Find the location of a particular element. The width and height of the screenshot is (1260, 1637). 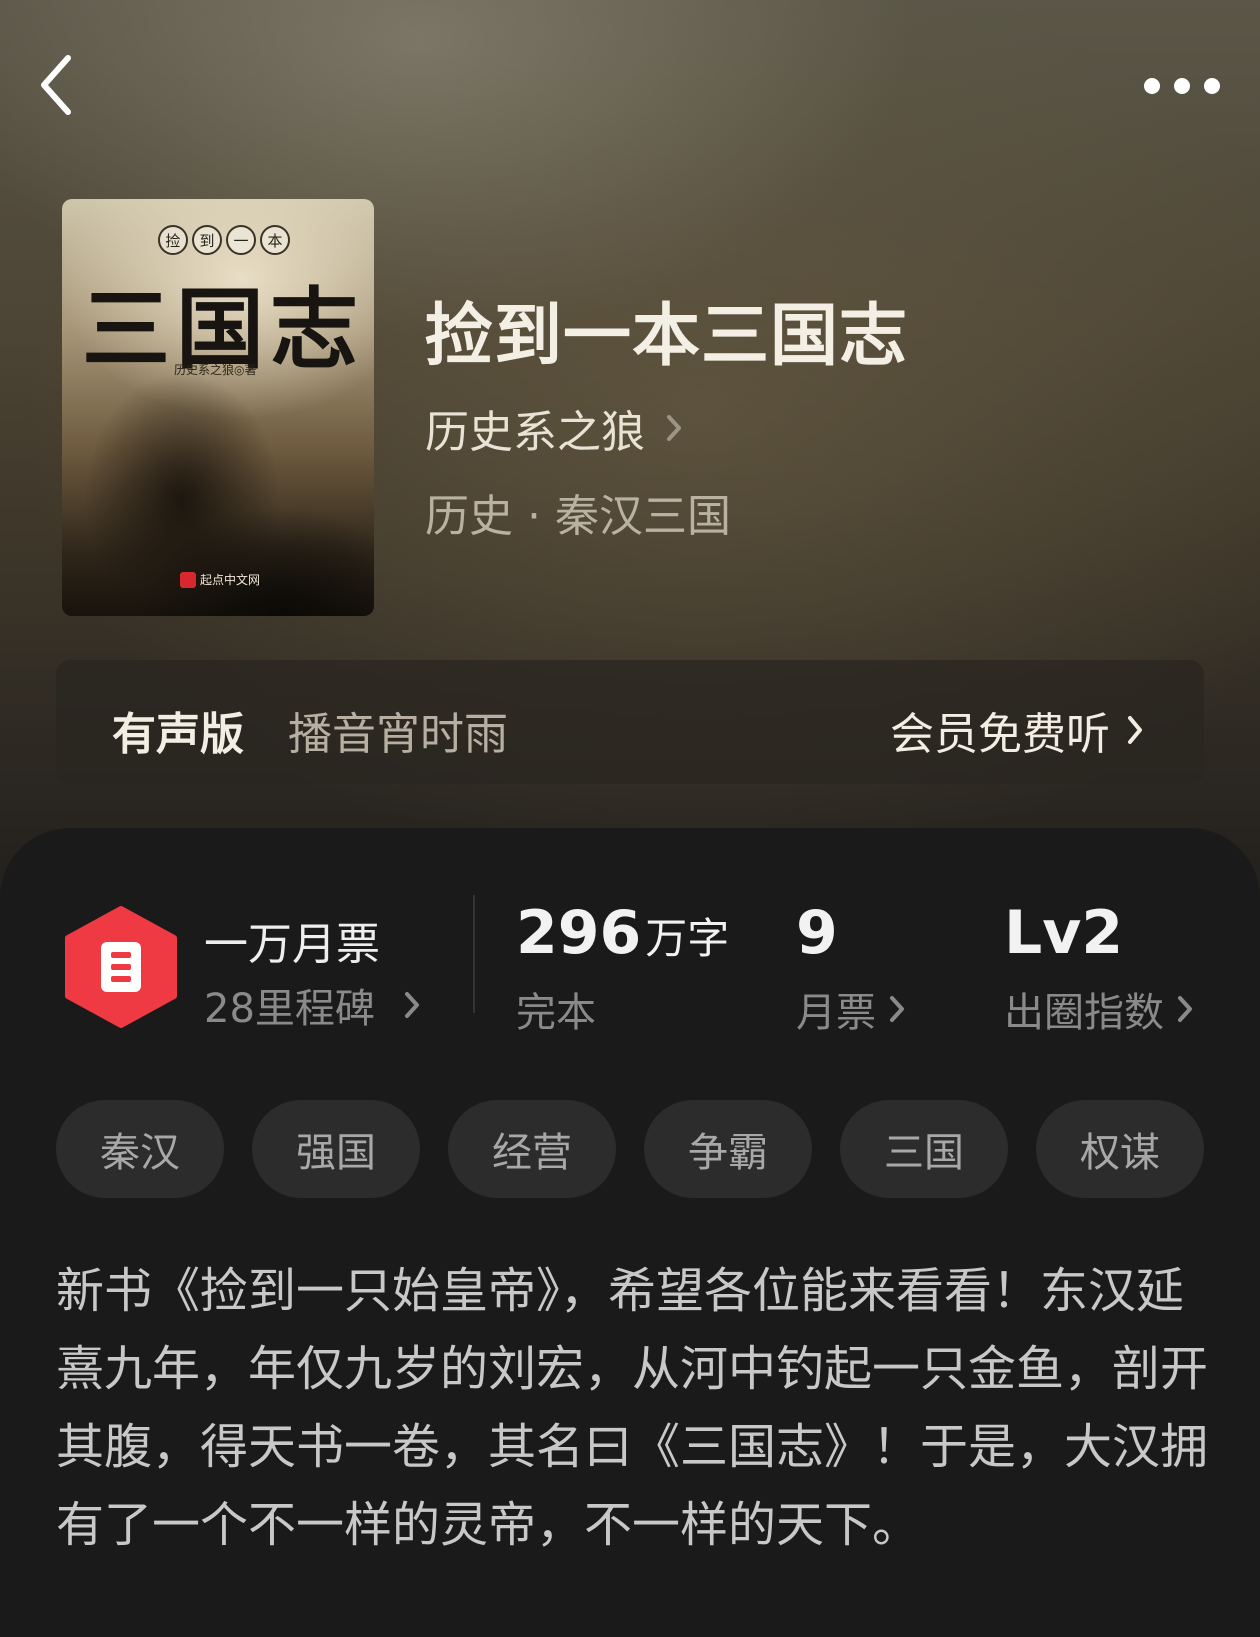

milestone-link: 28里程碑 is located at coordinates (312, 1005).